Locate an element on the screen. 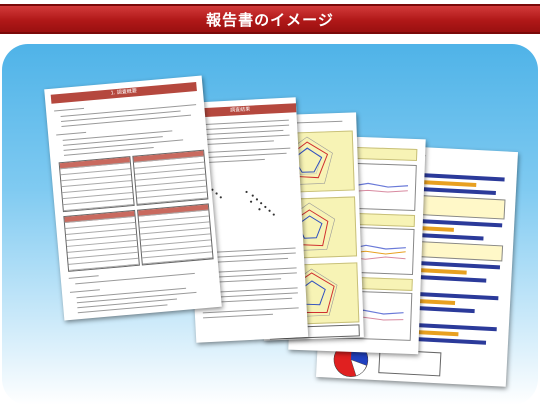 The width and height of the screenshot is (540, 407). section-title: 1. 調査概要 is located at coordinates (124, 92).